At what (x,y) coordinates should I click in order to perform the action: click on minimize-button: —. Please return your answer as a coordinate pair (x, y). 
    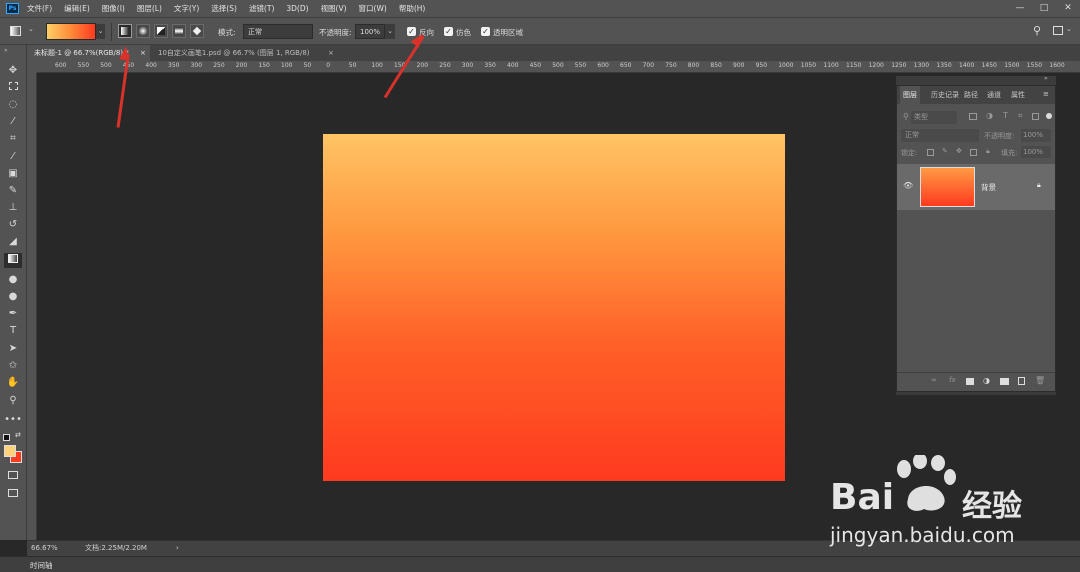
    Looking at the image, I should click on (1020, 8).